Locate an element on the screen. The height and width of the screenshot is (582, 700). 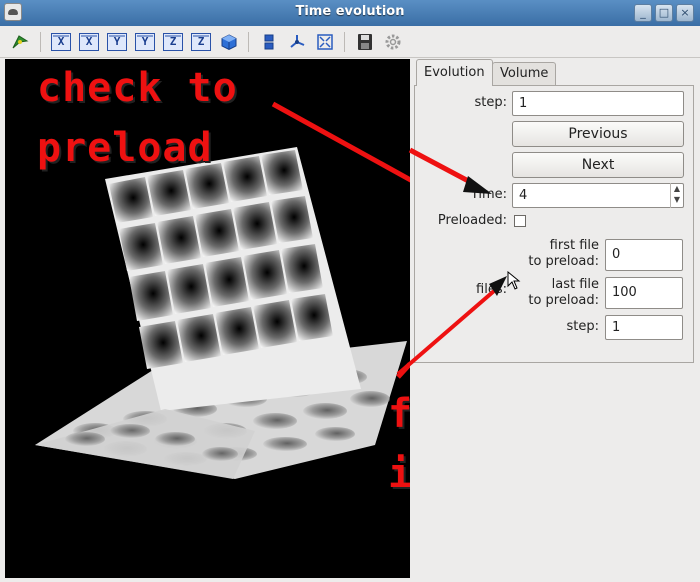
maximize-button: □ is located at coordinates (664, 13).